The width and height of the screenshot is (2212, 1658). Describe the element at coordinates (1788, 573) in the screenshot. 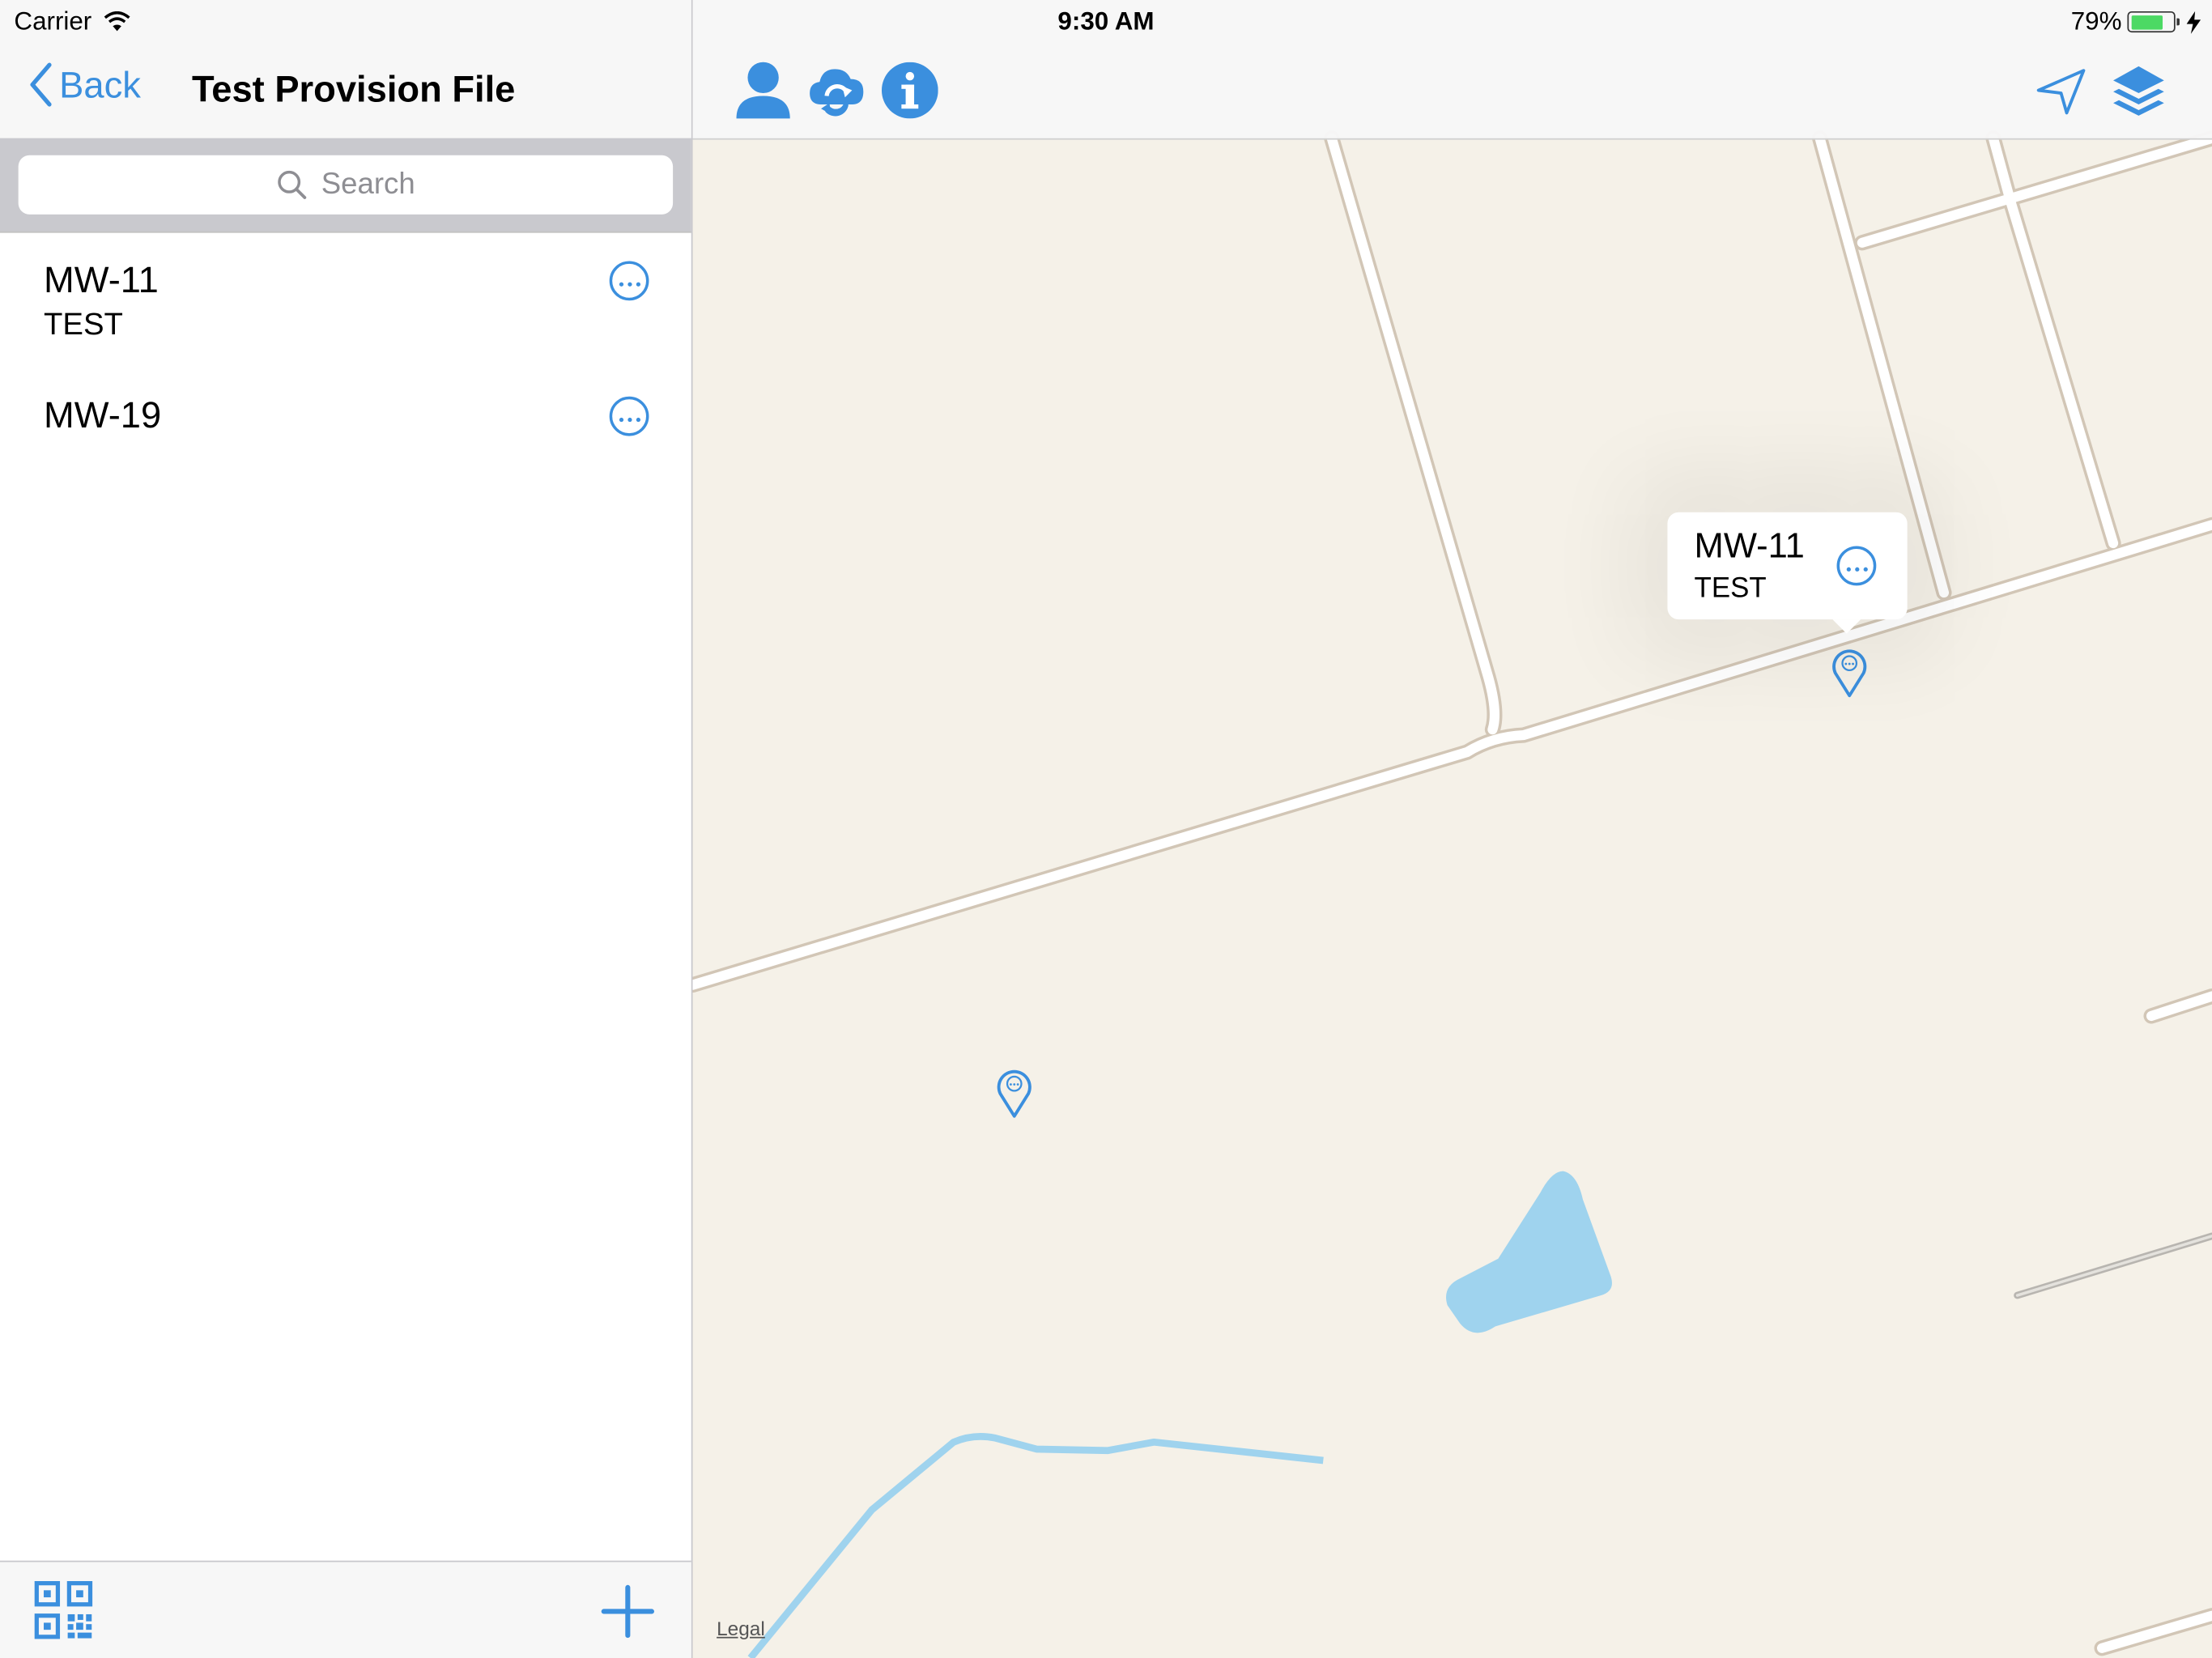

I see `map-callout: MW-11 TEST` at that location.